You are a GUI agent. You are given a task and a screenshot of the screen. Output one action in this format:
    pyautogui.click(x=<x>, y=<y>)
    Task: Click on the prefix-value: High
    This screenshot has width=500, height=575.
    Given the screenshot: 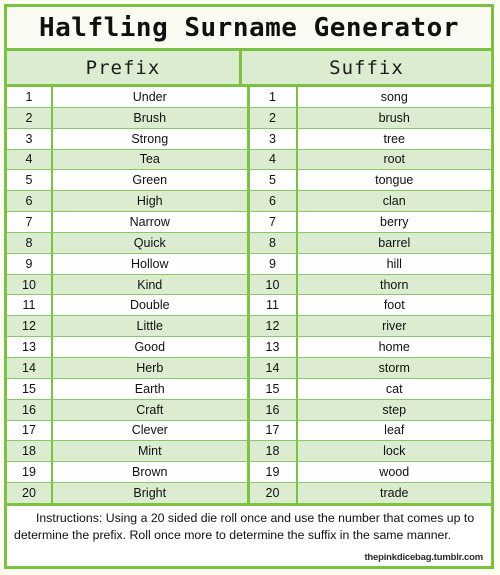 What is the action you would take?
    pyautogui.click(x=151, y=201)
    